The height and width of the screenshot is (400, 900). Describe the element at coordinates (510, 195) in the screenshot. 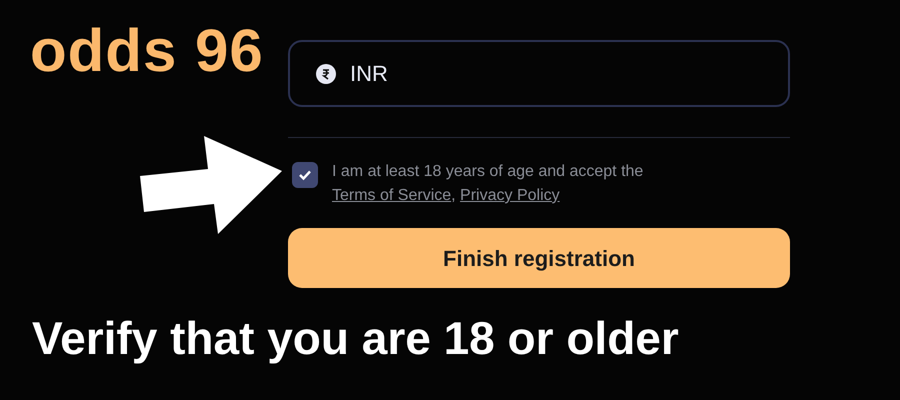

I see `privacy-link: Privacy Policy` at that location.